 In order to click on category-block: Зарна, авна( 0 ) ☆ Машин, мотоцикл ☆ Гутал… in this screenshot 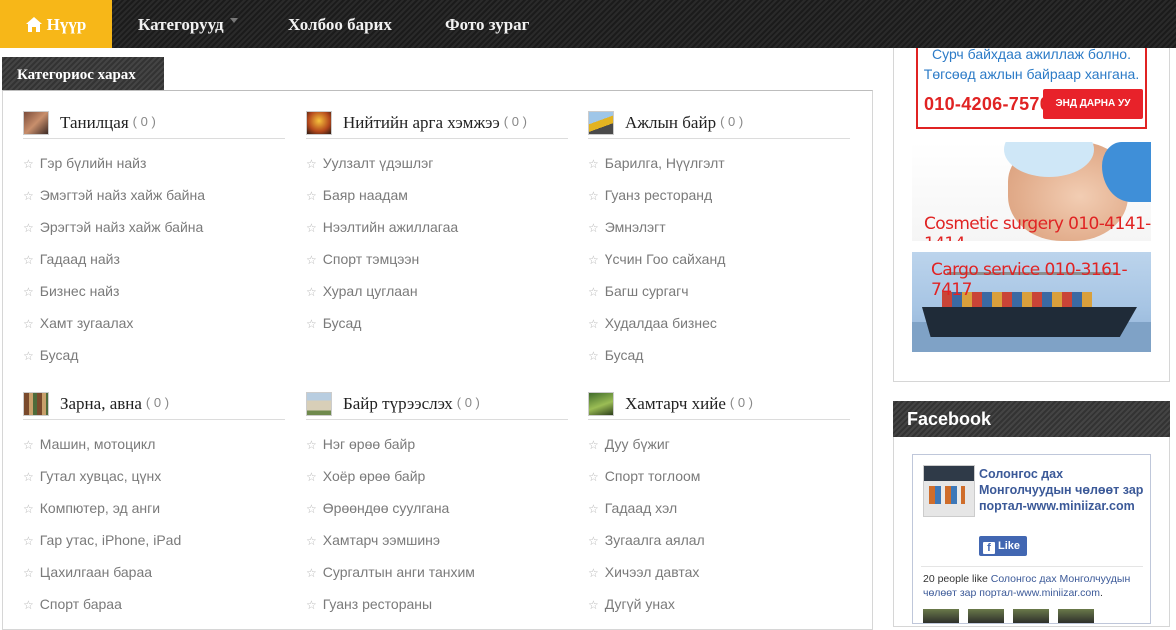, I will do `click(154, 506)`.